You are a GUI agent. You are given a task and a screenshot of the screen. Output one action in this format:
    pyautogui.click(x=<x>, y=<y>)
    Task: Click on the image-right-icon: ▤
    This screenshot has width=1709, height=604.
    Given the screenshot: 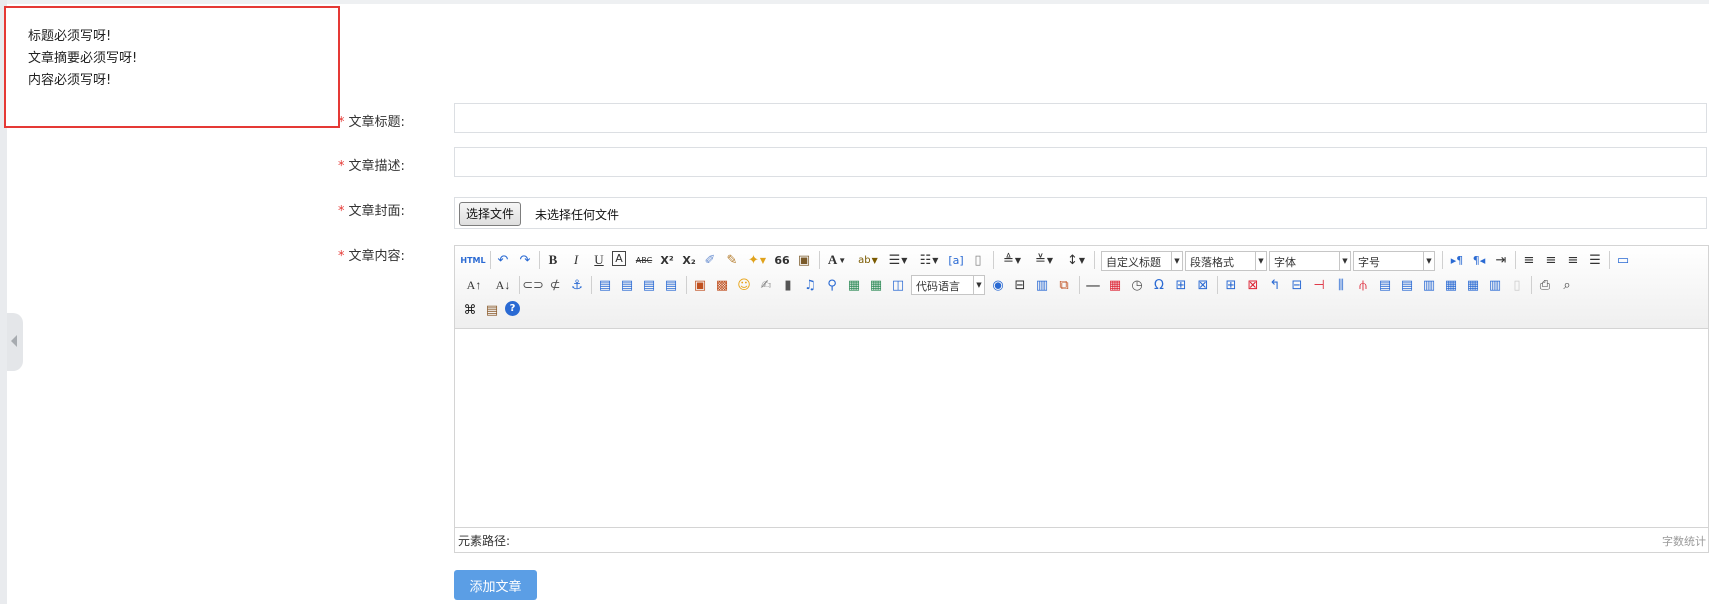 What is the action you would take?
    pyautogui.click(x=649, y=285)
    